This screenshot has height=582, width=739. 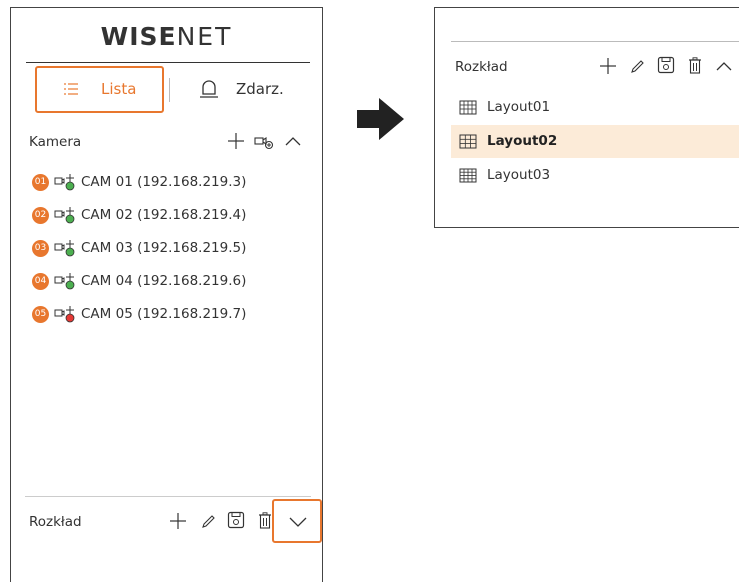 I want to click on grid-16-icon, so click(x=469, y=176).